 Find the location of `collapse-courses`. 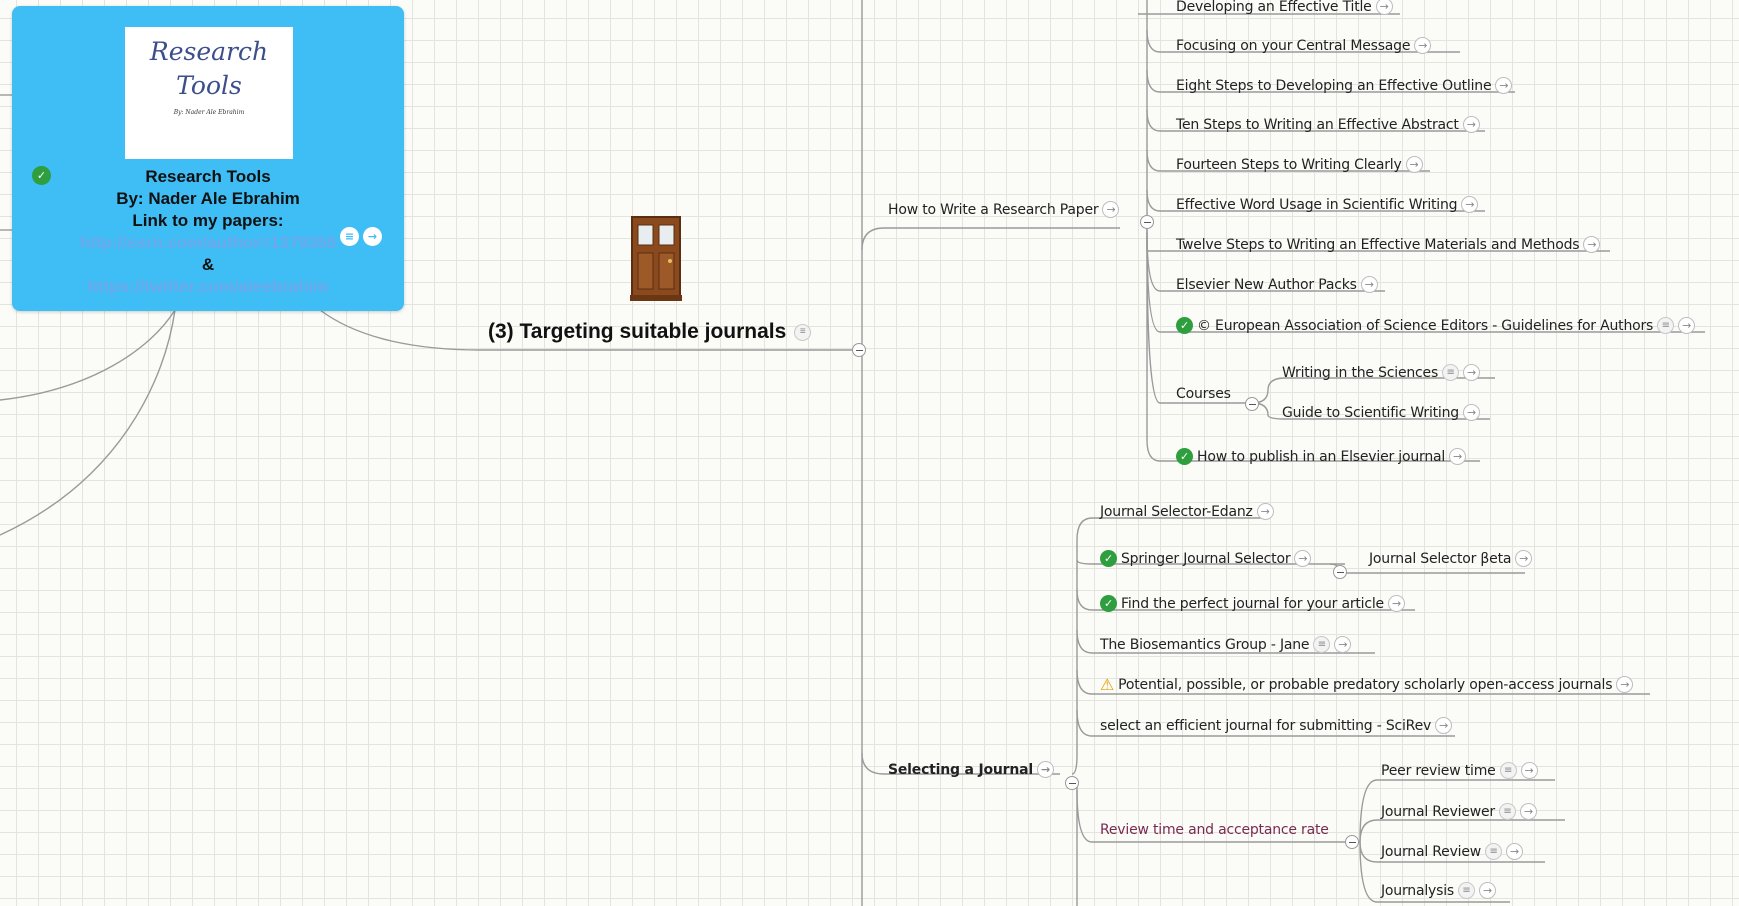

collapse-courses is located at coordinates (1252, 404).